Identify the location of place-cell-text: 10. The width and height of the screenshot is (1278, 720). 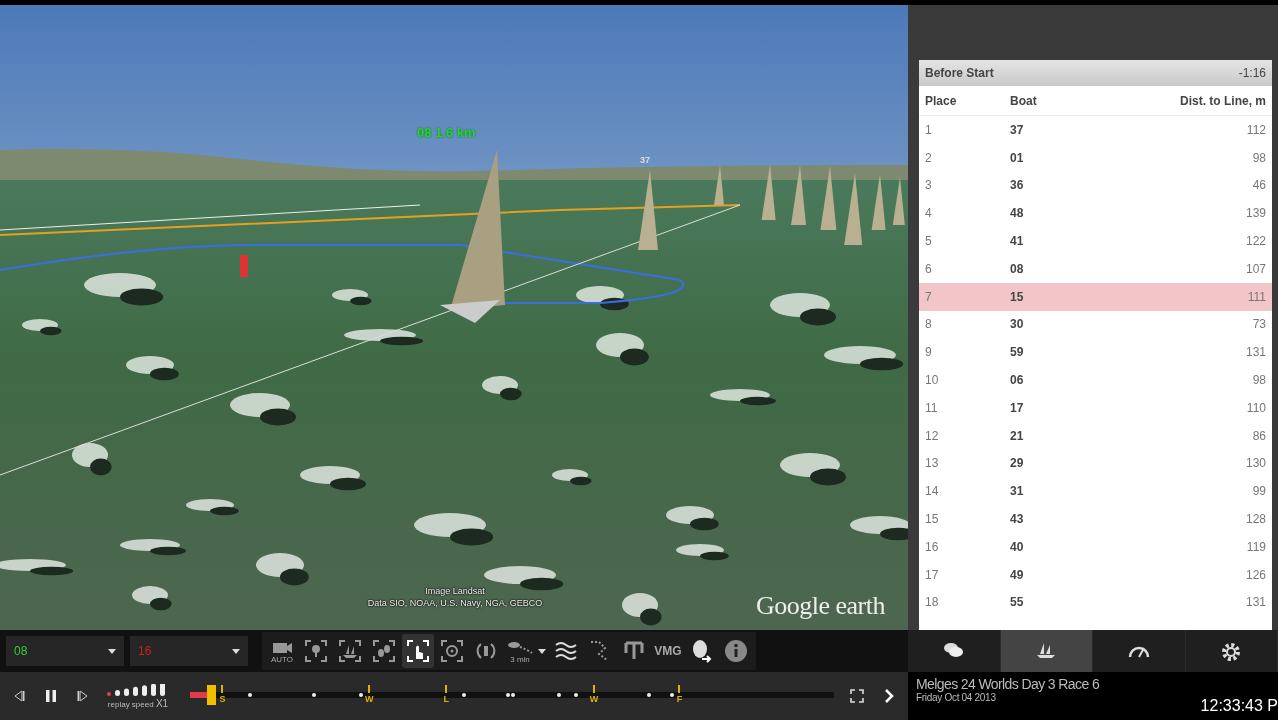
(932, 380).